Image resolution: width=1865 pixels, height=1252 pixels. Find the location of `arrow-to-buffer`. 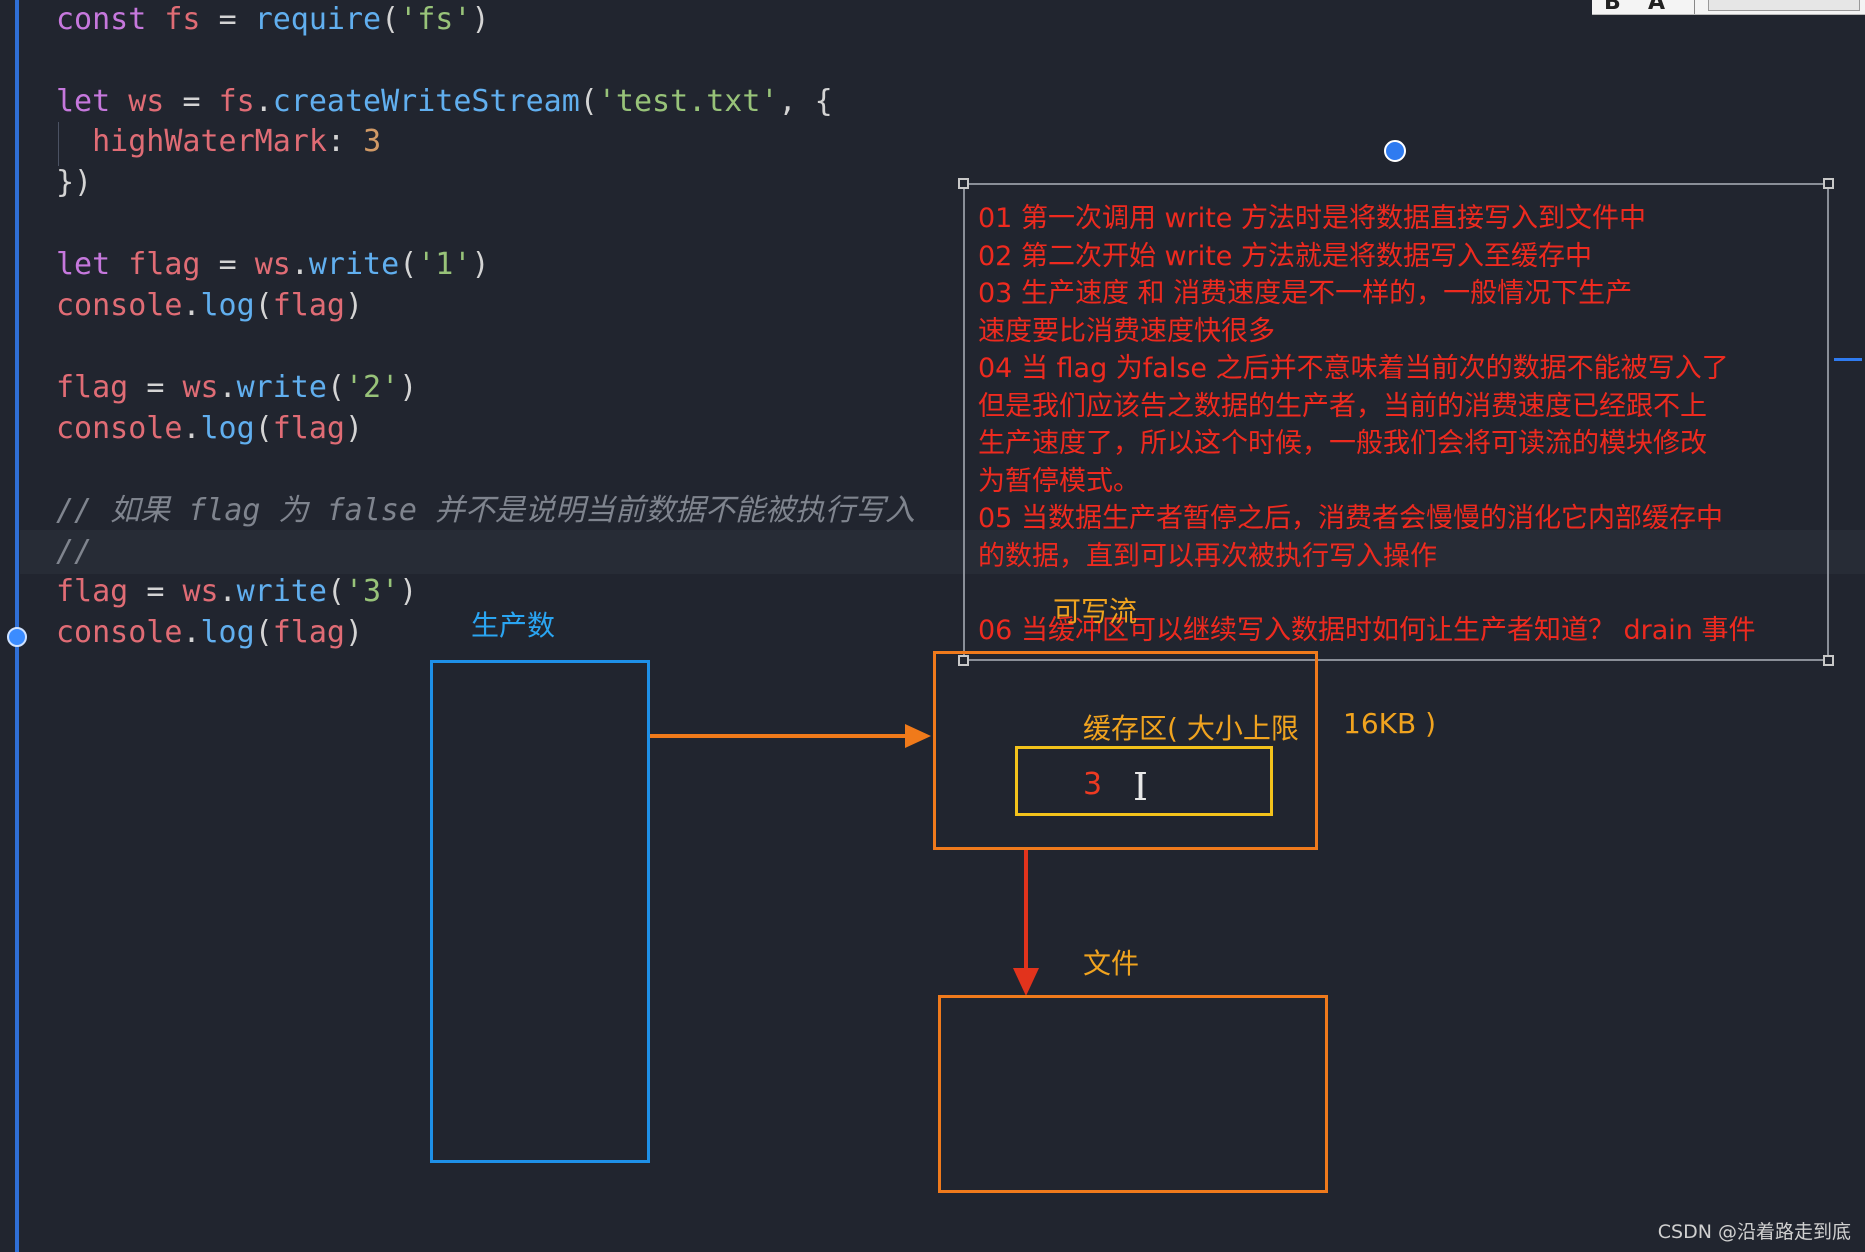

arrow-to-buffer is located at coordinates (782, 736).